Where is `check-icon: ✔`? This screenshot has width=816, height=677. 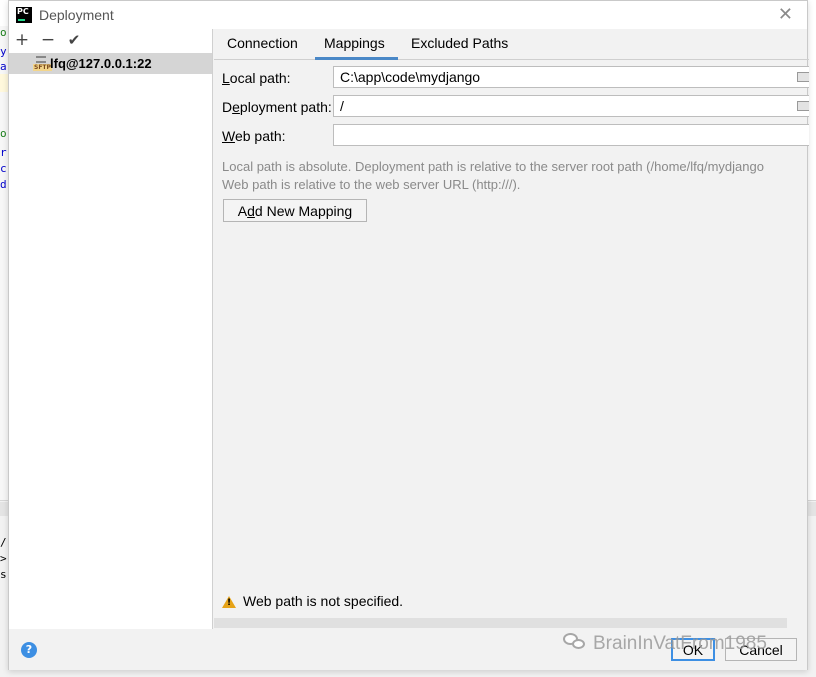 check-icon: ✔ is located at coordinates (74, 40).